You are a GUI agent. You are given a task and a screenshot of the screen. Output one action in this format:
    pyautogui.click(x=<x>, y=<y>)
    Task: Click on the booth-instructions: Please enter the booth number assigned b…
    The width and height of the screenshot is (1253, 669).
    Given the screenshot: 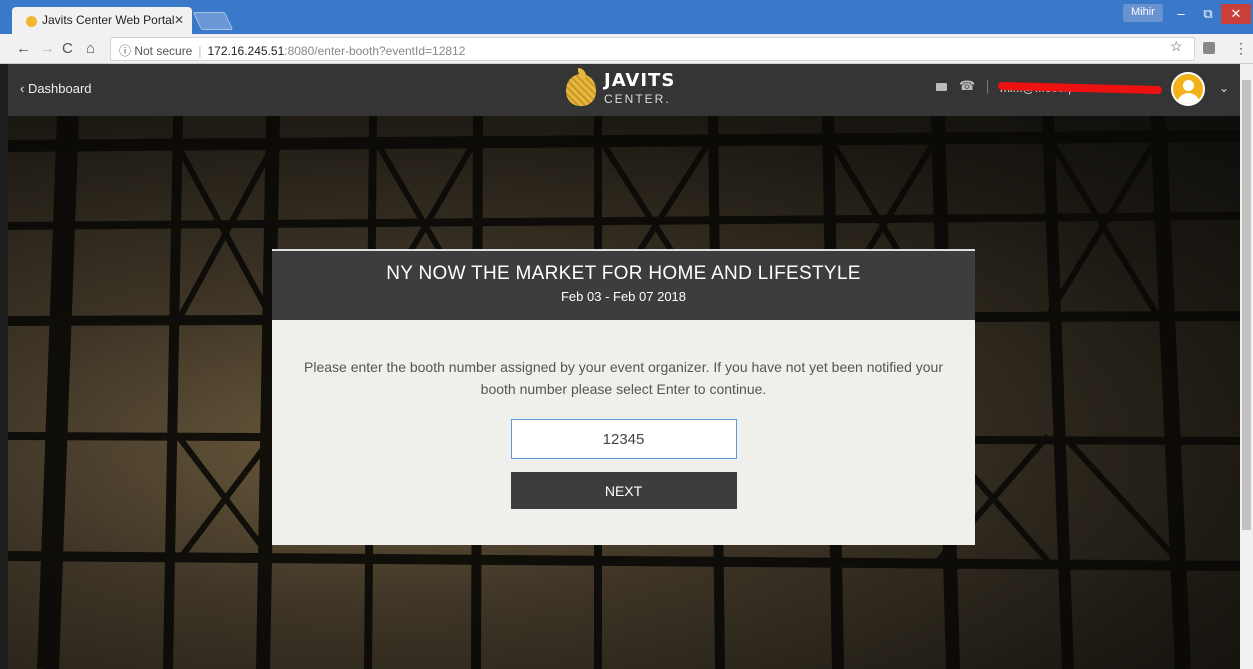 What is the action you would take?
    pyautogui.click(x=623, y=378)
    